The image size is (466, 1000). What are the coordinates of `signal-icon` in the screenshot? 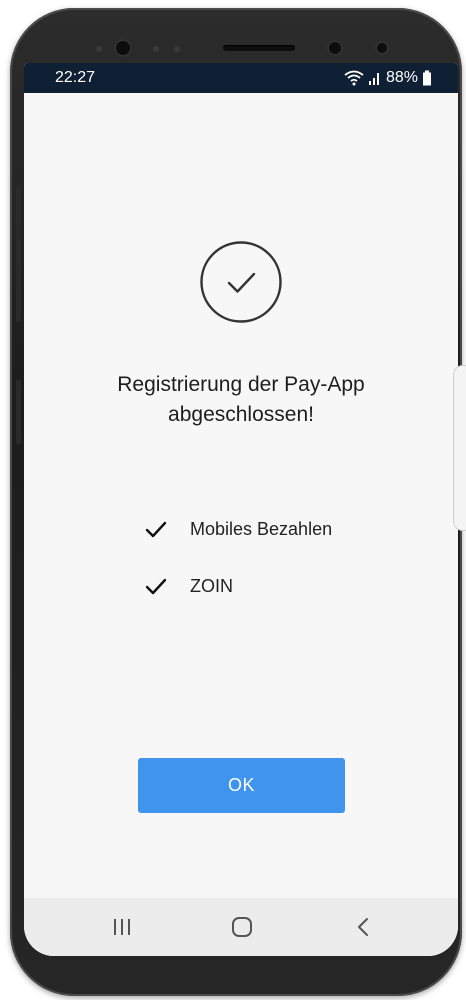 It's located at (373, 79).